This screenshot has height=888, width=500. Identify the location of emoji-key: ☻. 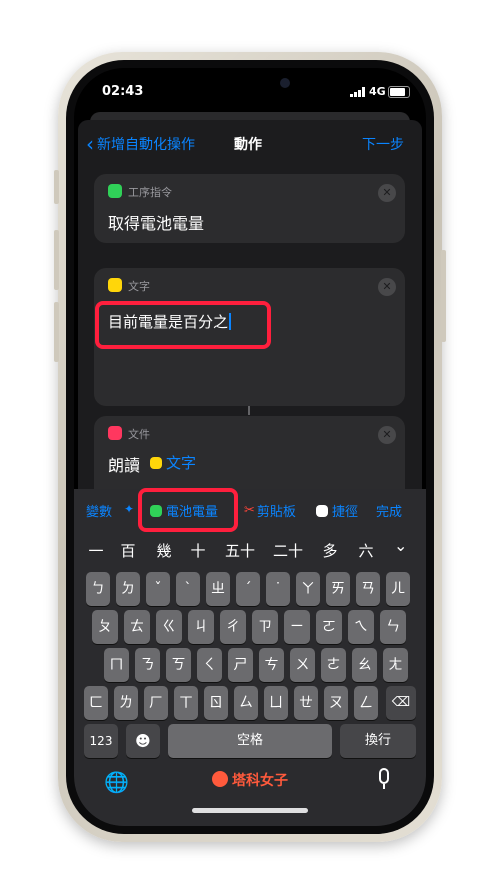
(143, 741).